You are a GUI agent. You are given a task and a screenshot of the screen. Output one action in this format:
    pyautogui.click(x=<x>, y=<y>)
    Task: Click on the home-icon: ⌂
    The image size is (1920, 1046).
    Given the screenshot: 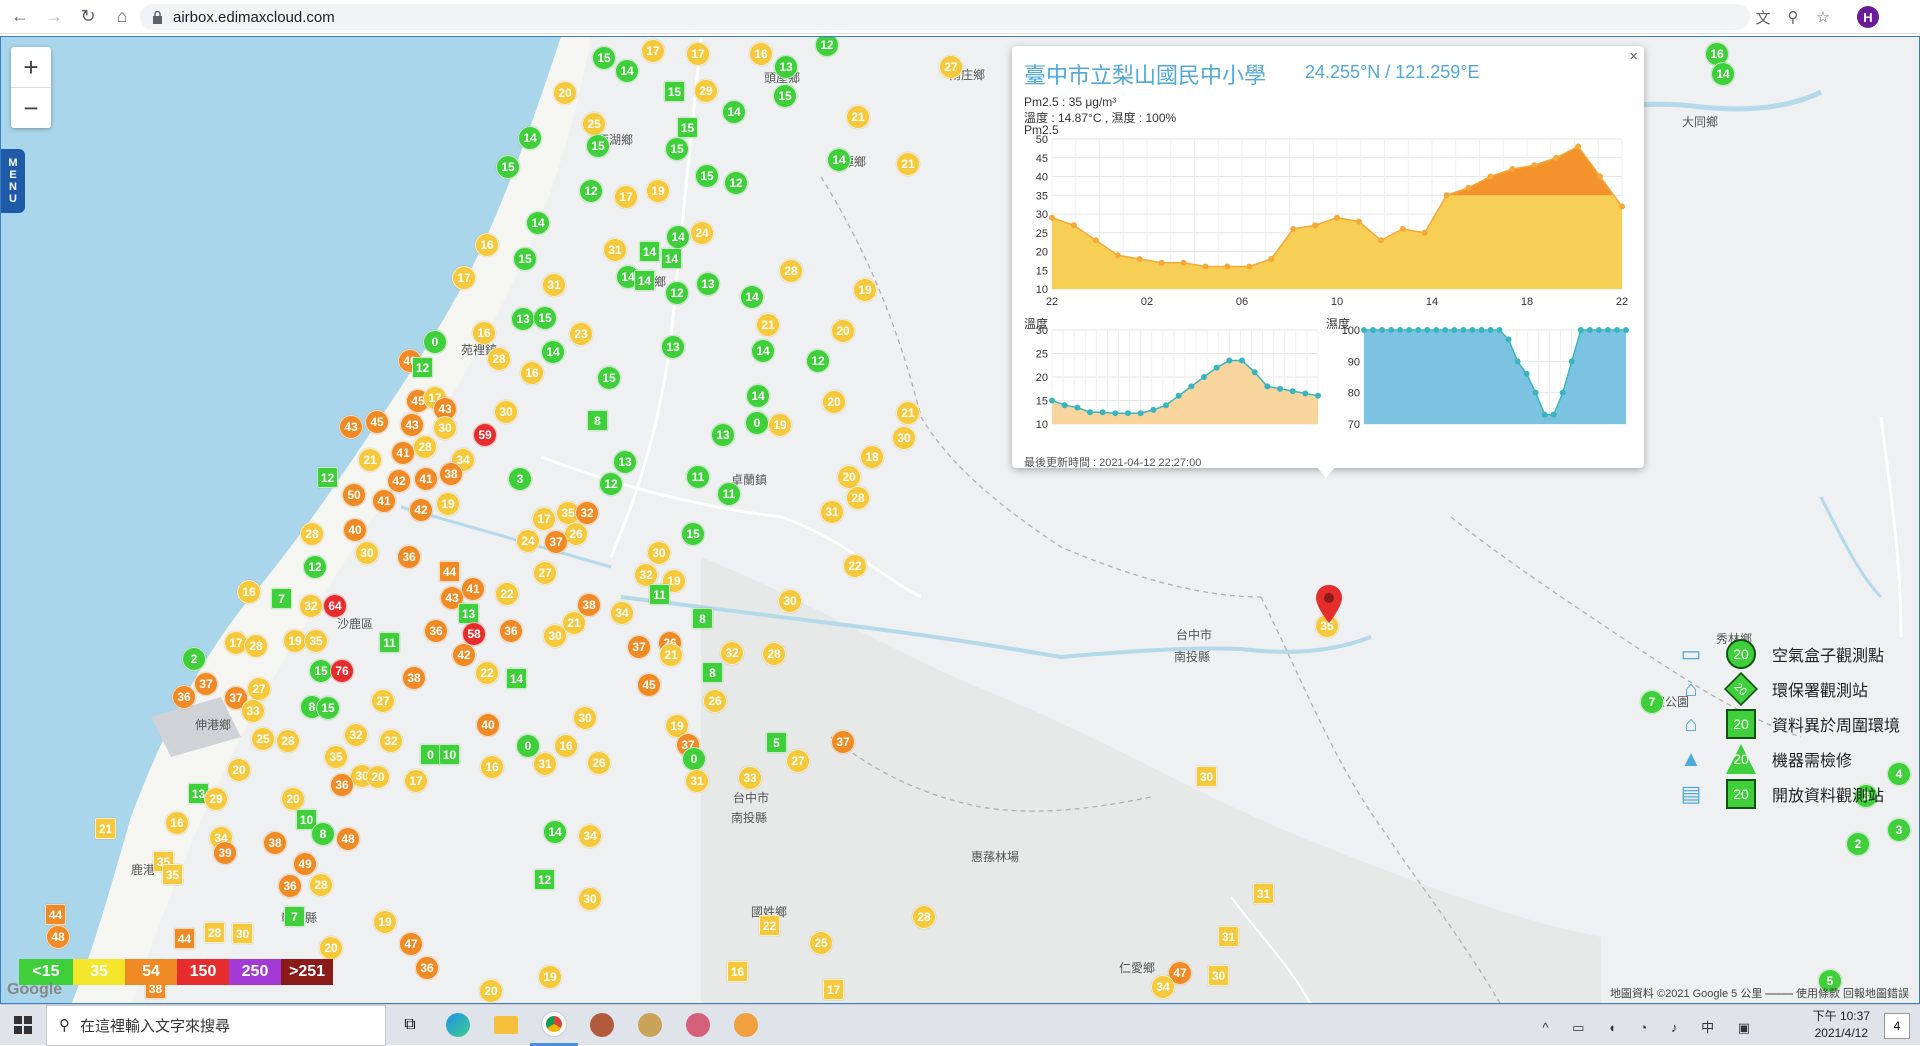 What is the action you would take?
    pyautogui.click(x=122, y=17)
    